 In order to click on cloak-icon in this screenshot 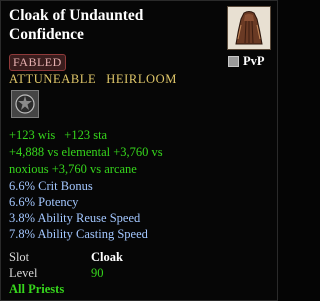, I will do `click(249, 28)`.